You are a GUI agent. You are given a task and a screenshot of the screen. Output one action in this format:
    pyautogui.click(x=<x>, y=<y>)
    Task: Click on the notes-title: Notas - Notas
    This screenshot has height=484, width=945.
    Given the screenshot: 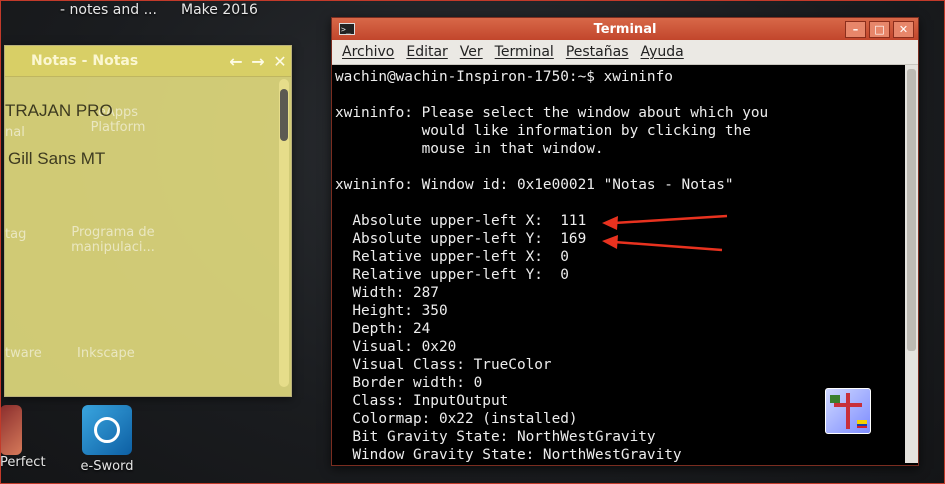 What is the action you would take?
    pyautogui.click(x=85, y=61)
    